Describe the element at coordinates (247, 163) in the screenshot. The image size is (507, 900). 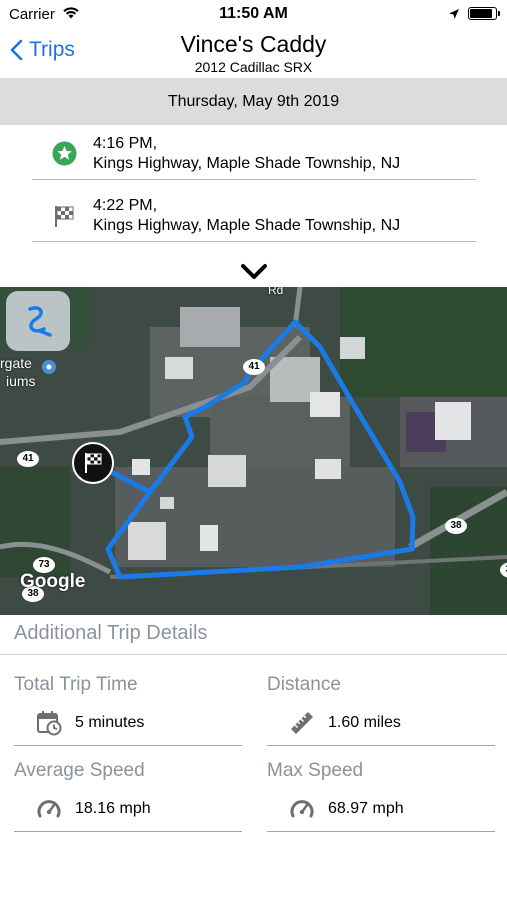
I see `trip-start-address: Kings Highway, Maple Shade Township, NJ` at that location.